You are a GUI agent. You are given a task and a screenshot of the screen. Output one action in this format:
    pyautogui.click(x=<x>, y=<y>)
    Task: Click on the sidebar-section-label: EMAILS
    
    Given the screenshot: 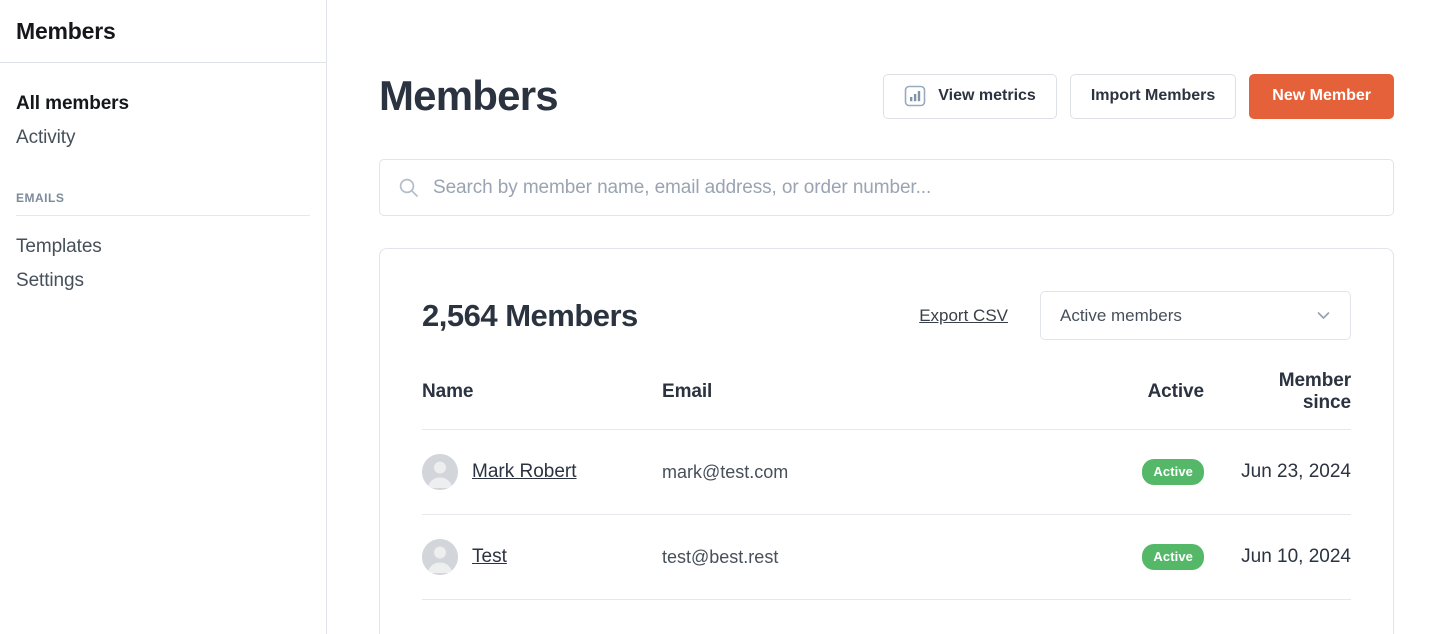 What is the action you would take?
    pyautogui.click(x=40, y=198)
    